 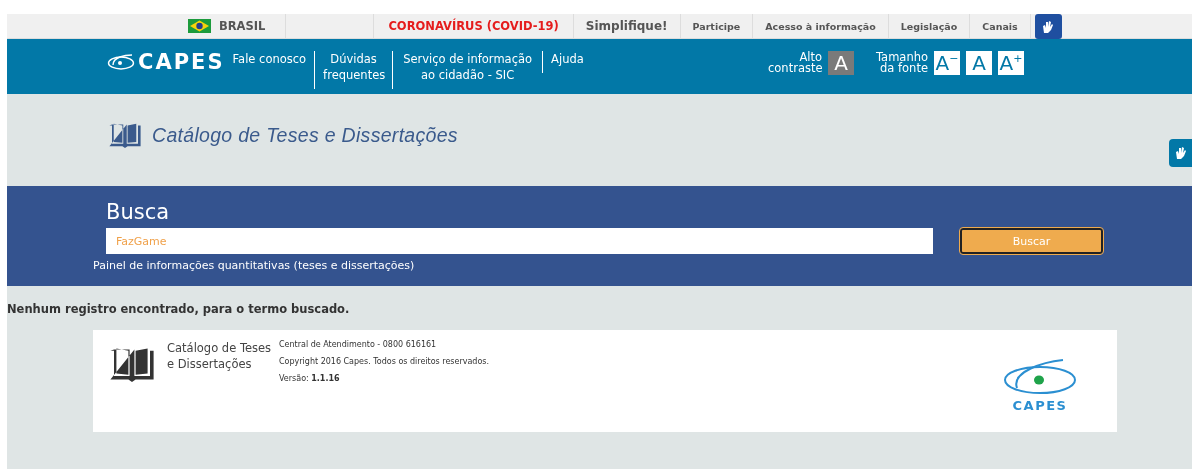 What do you see at coordinates (474, 26) in the screenshot?
I see `top-link: CORONAVÍRUS (COVID-19)` at bounding box center [474, 26].